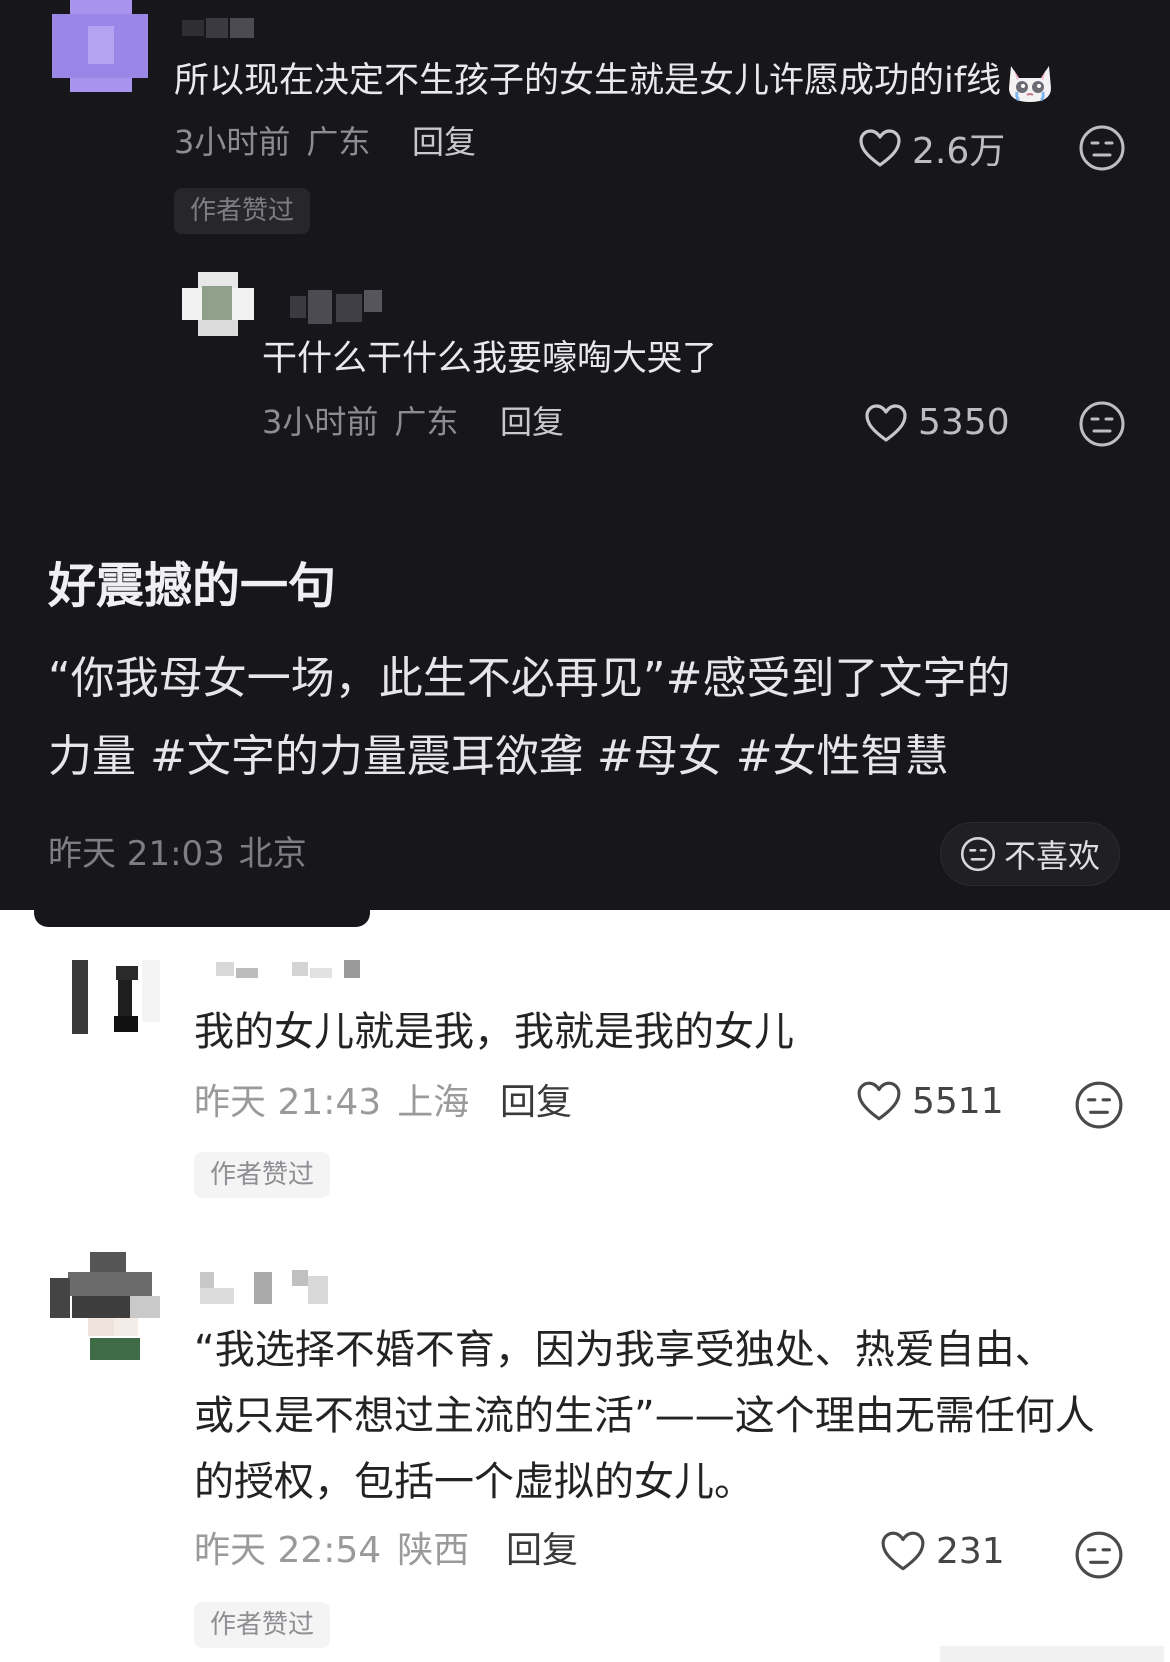 The image size is (1170, 1662). I want to click on comment-text: 所以现在决定不生孩子的女生就是女儿许愿成功的if线, so click(614, 81).